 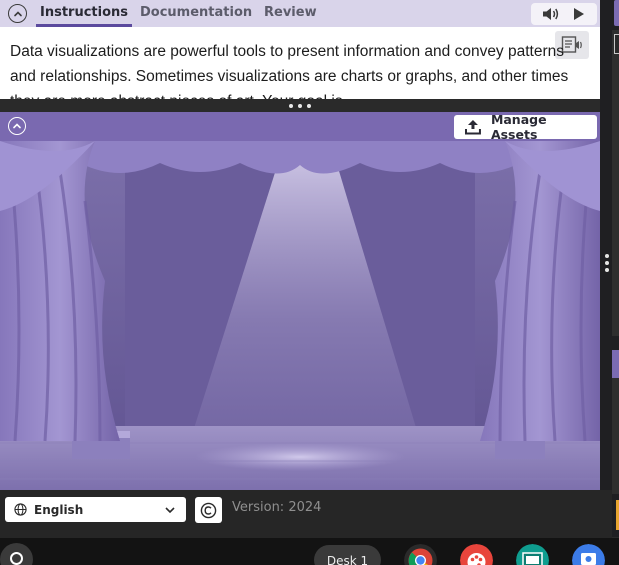 I want to click on launcher-icon, so click(x=16, y=558).